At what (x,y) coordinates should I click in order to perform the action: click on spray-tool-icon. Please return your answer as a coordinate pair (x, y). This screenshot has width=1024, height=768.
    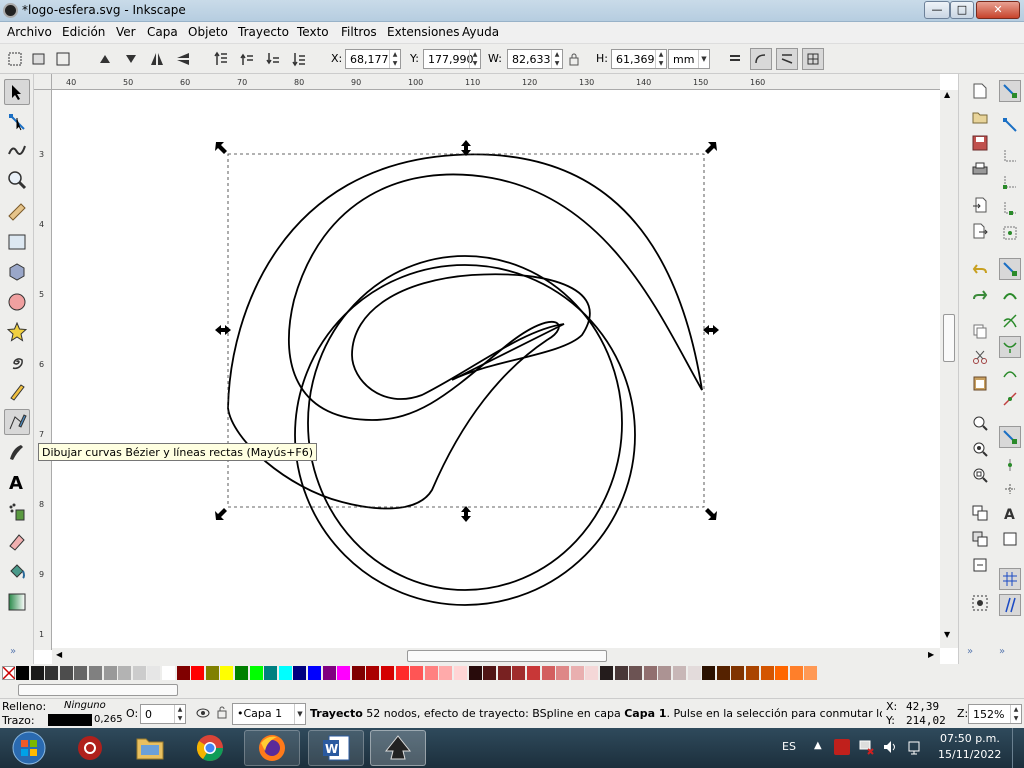
    Looking at the image, I should click on (17, 512).